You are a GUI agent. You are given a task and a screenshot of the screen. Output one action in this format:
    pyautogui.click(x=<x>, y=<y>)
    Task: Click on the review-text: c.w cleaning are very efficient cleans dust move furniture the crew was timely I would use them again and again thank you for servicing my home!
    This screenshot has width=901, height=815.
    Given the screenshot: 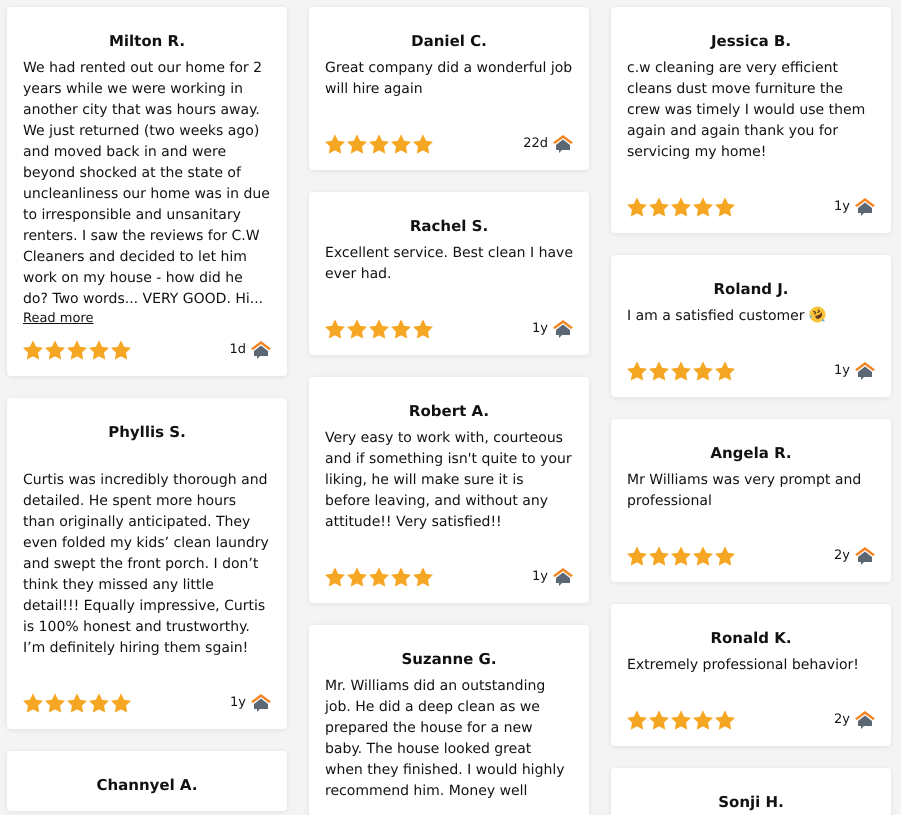 What is the action you would take?
    pyautogui.click(x=746, y=110)
    